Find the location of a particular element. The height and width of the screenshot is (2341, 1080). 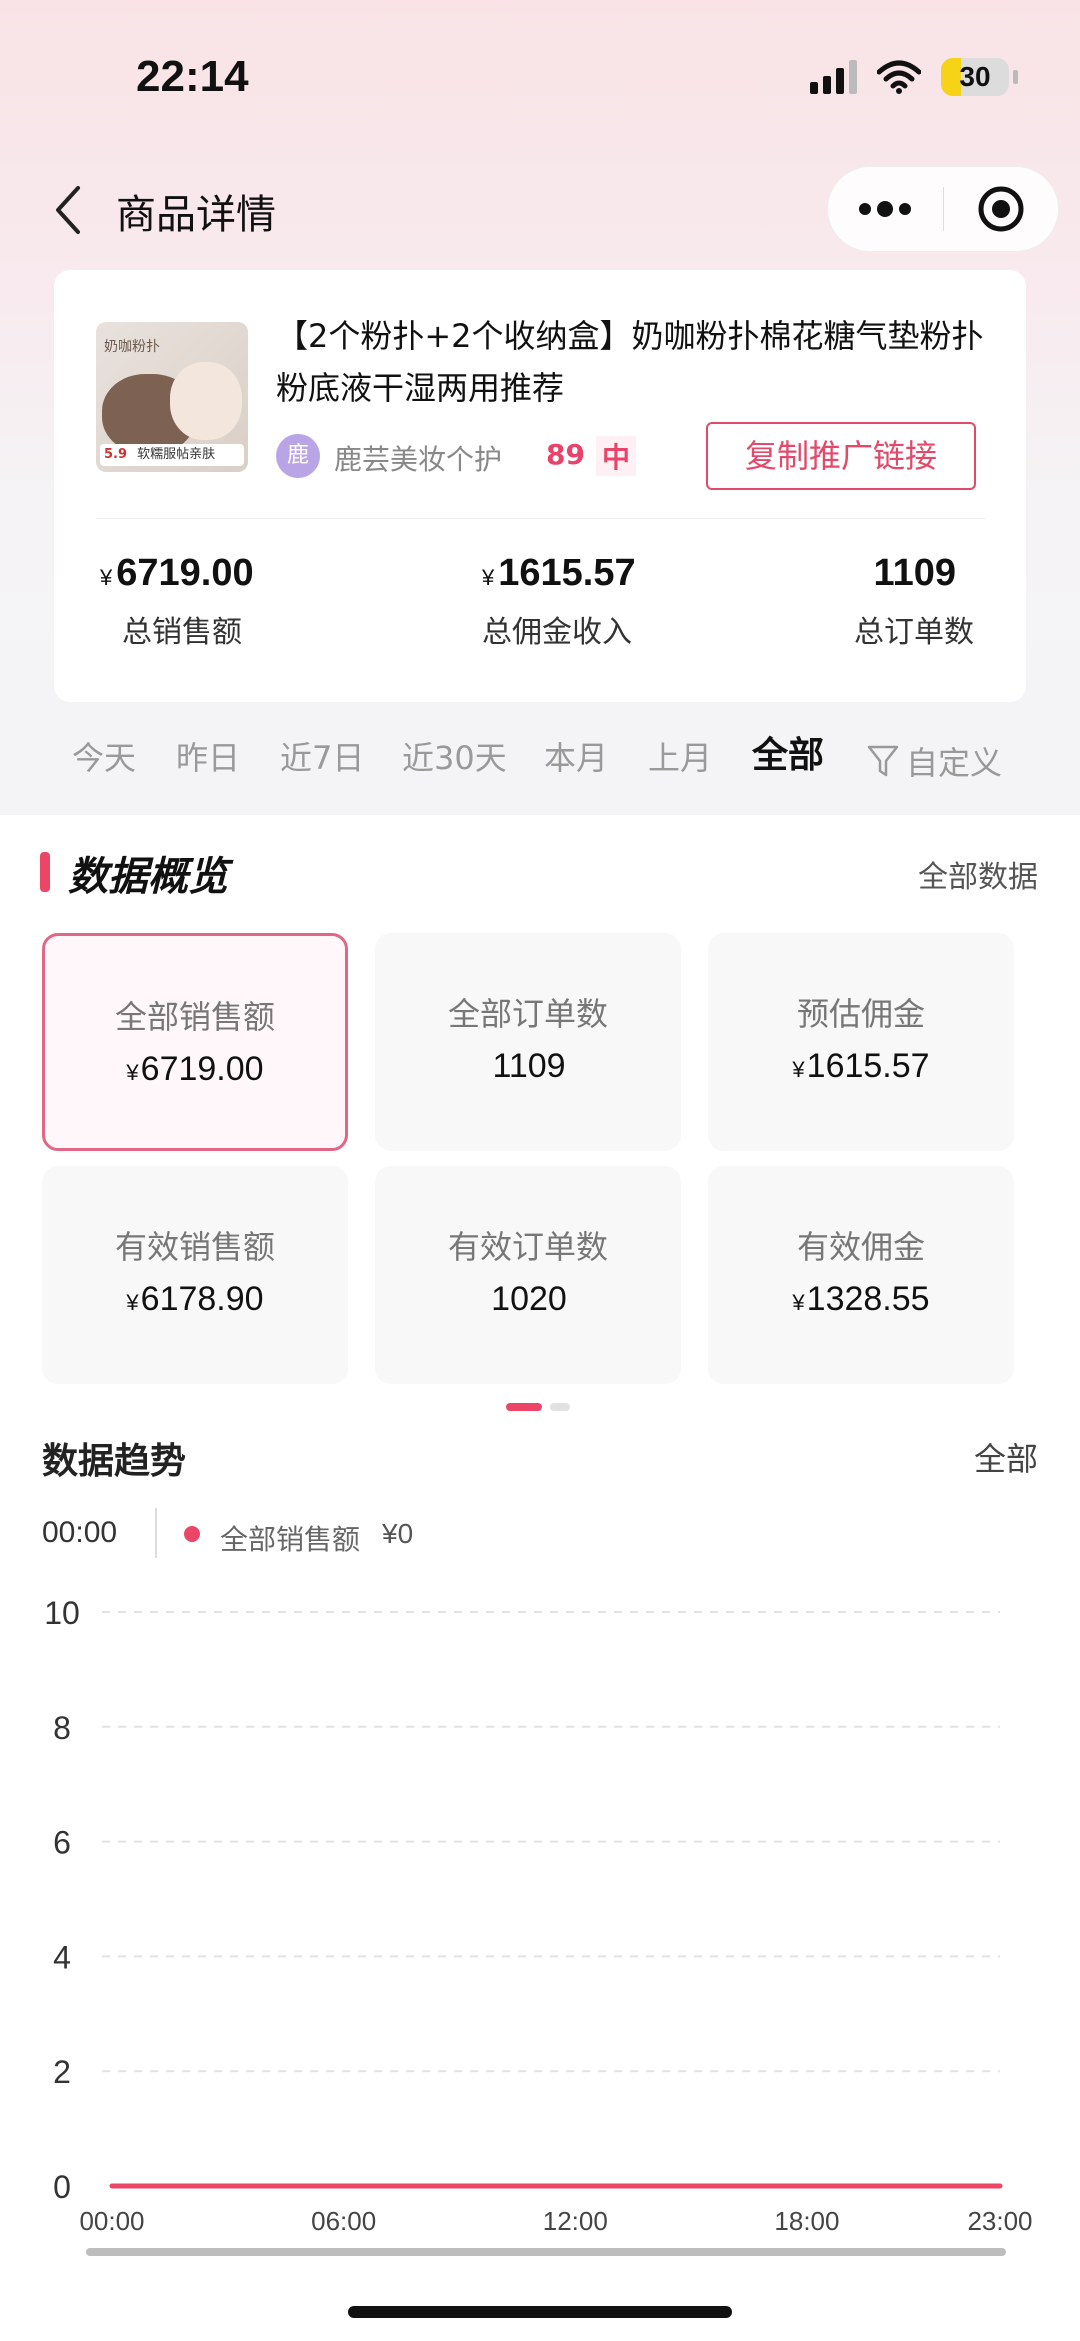

x-tick-label: 00:00 is located at coordinates (111, 2221).